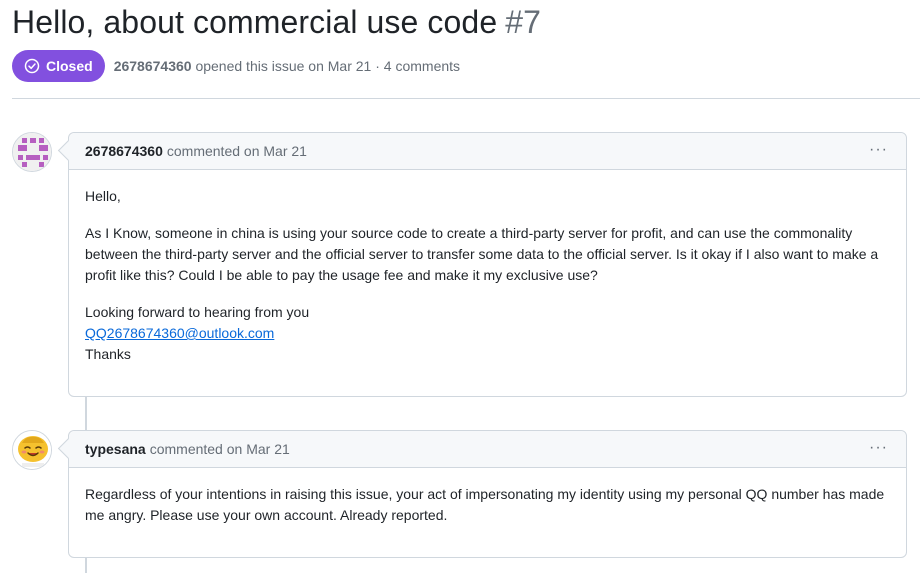 The image size is (920, 573). Describe the element at coordinates (255, 22) in the screenshot. I see `issue-title-text: Hello, about commercial use code` at that location.